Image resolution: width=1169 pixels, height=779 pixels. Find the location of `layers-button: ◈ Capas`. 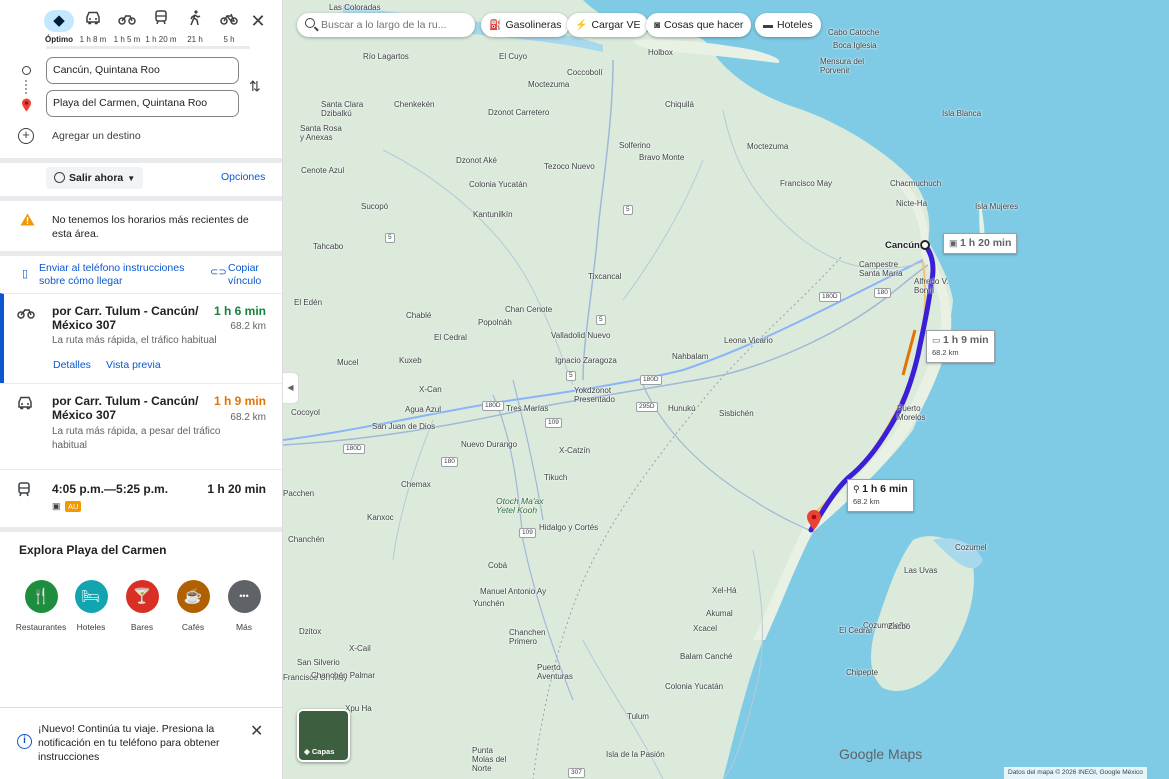

layers-button: ◈ Capas is located at coordinates (323, 735).